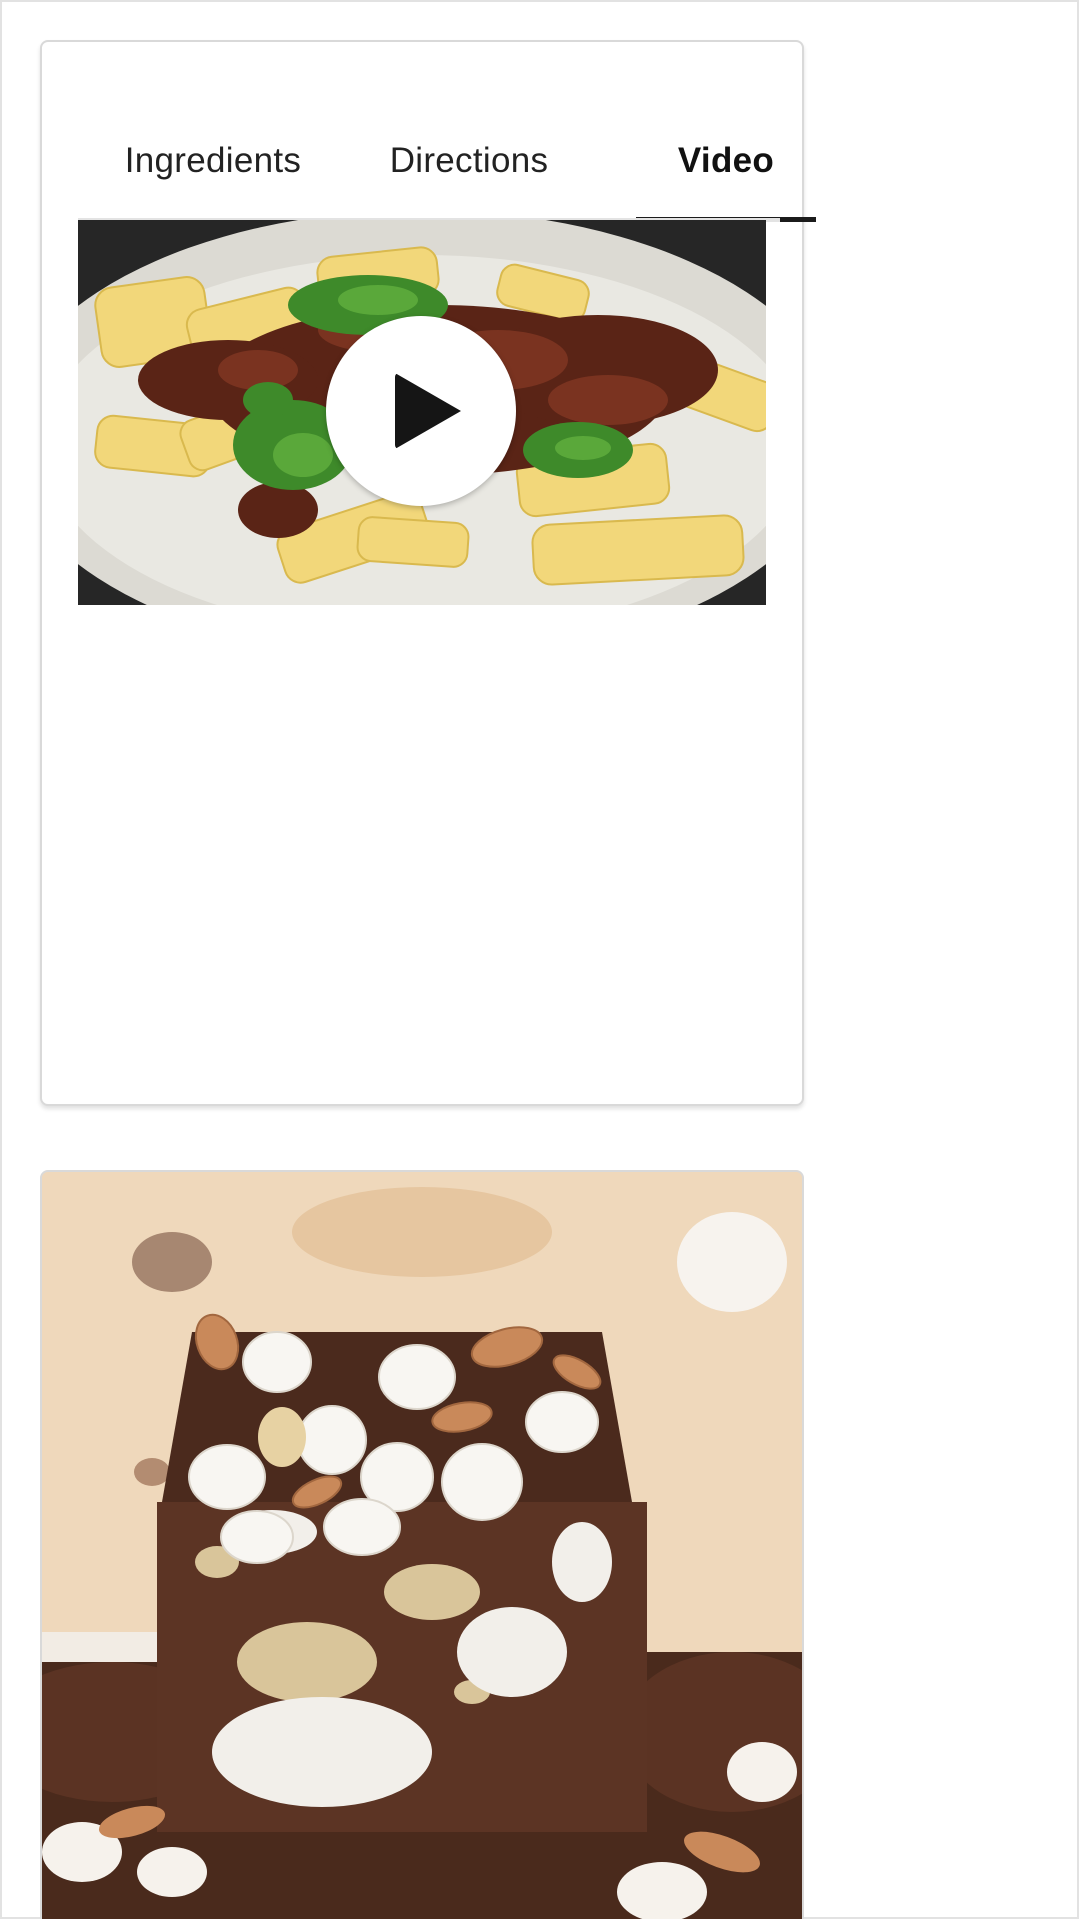  I want to click on play-icon, so click(428, 411).